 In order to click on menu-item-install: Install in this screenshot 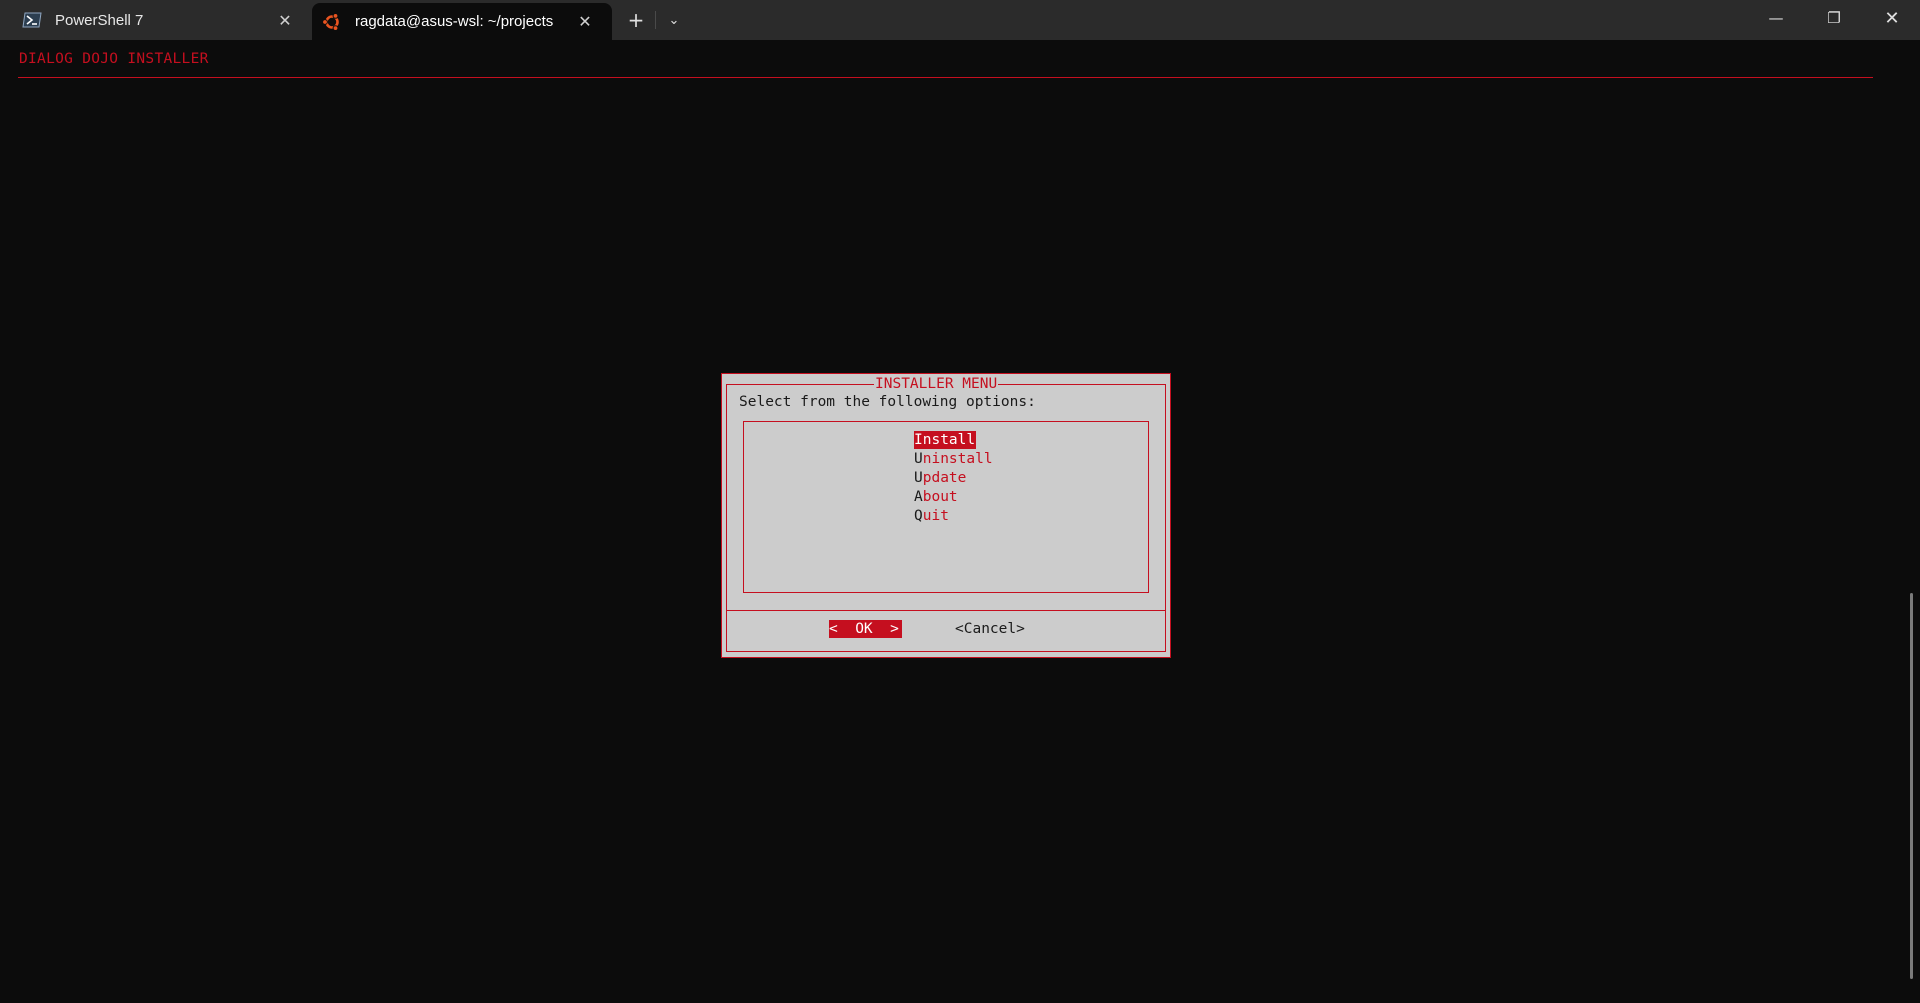, I will do `click(945, 440)`.